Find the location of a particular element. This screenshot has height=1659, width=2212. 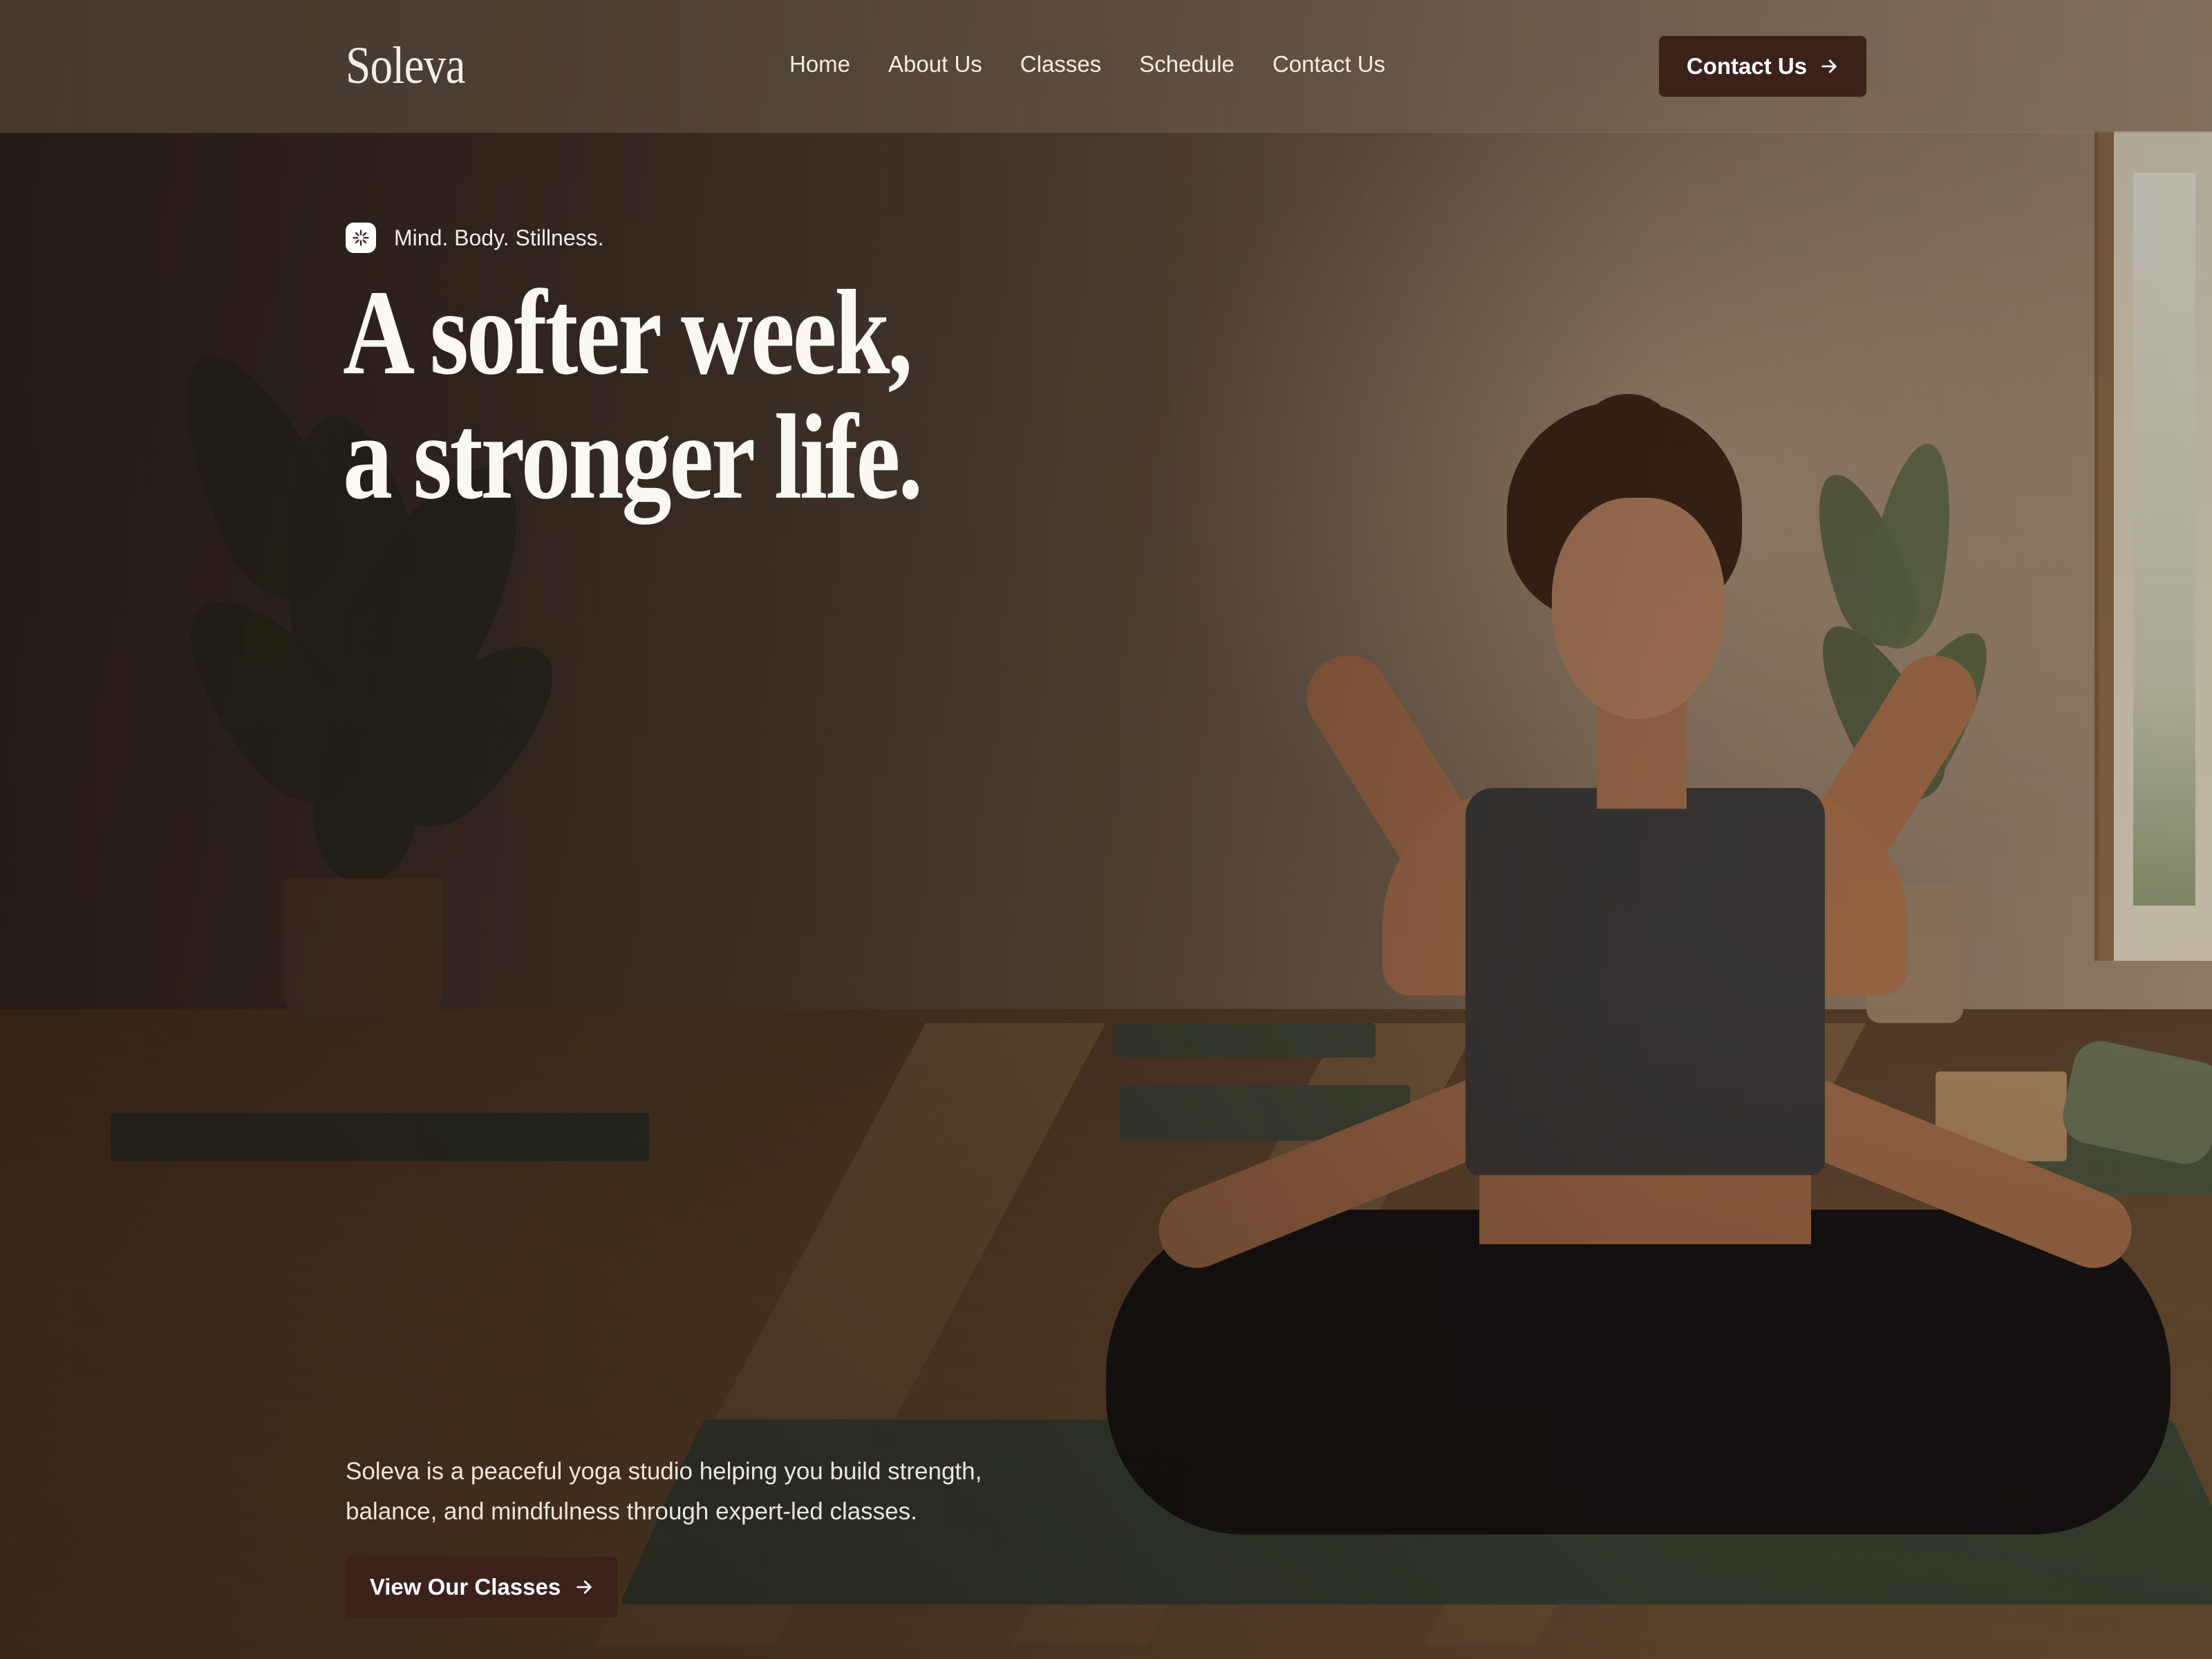

hero-headline-line: A softer week, is located at coordinates (627, 332).